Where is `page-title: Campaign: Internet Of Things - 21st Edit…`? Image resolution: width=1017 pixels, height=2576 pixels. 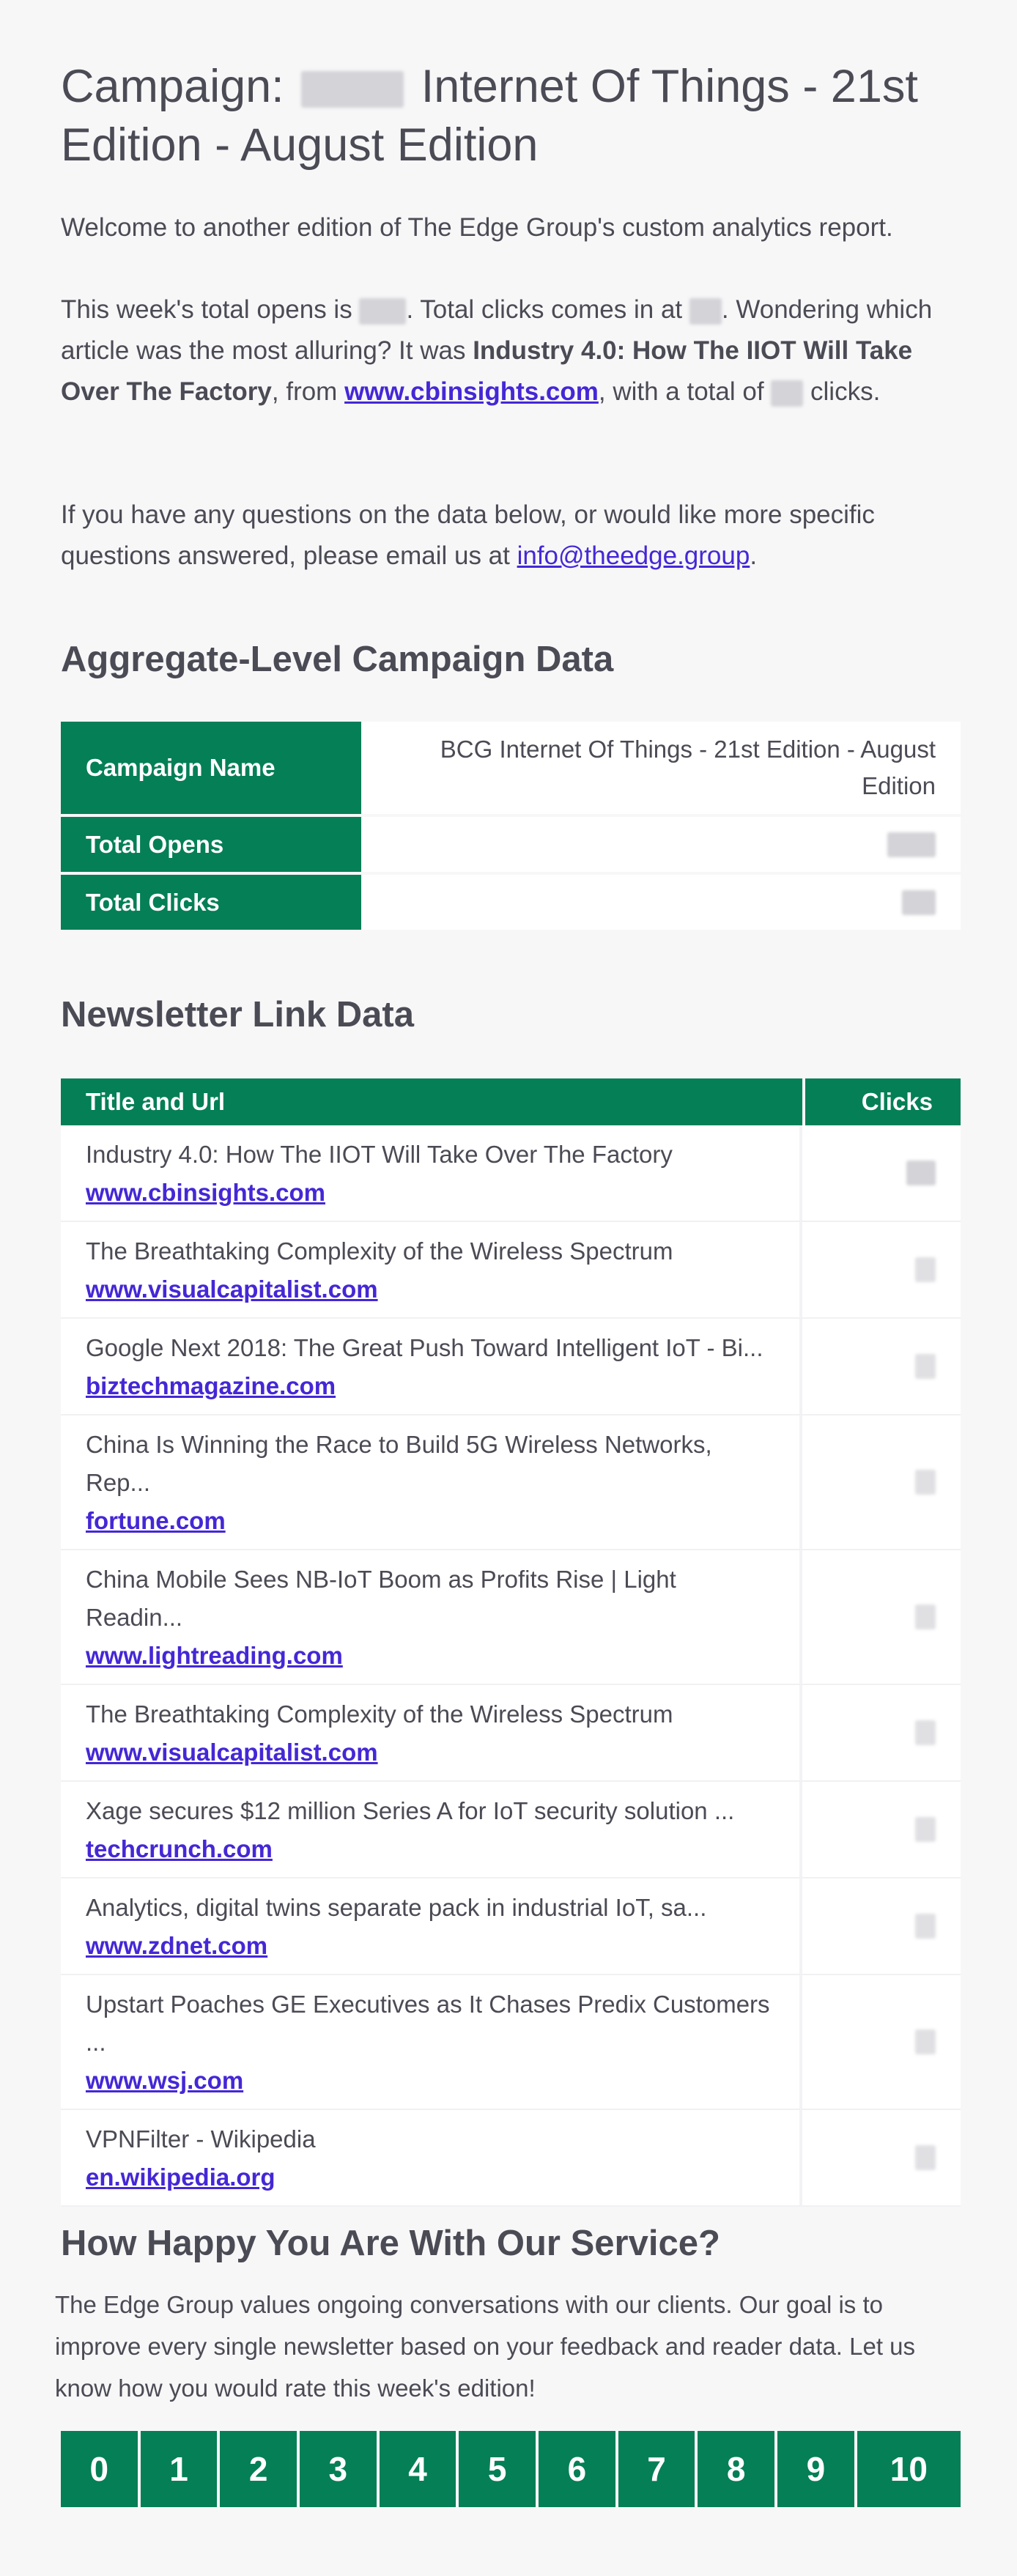
page-title: Campaign: Internet Of Things - 21st Edit… is located at coordinates (511, 115).